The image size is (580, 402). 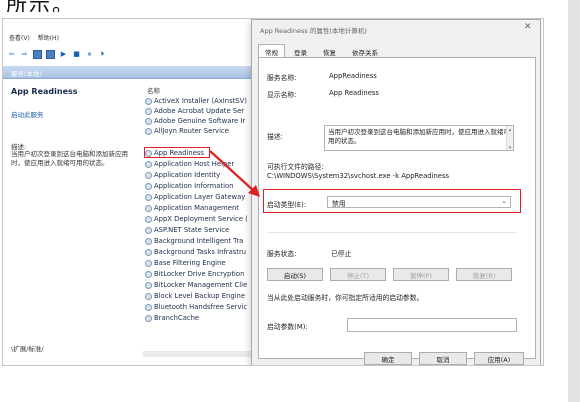 What do you see at coordinates (196, 285) in the screenshot?
I see `service-row: BitLocker Management Clie` at bounding box center [196, 285].